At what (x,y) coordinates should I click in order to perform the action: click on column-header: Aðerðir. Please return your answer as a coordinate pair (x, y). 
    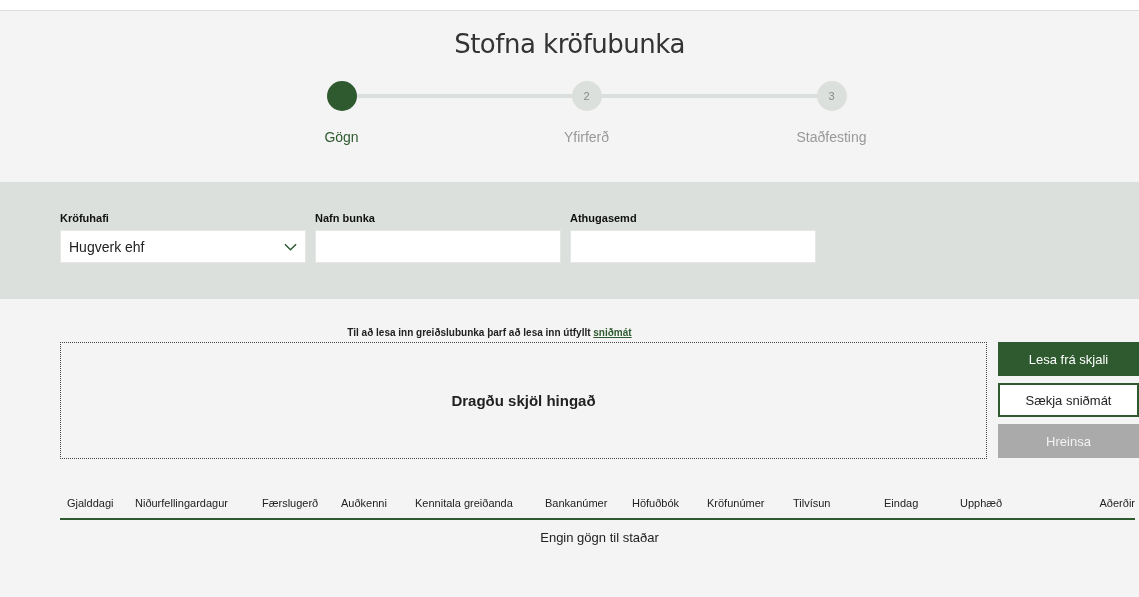
    Looking at the image, I should click on (1116, 503).